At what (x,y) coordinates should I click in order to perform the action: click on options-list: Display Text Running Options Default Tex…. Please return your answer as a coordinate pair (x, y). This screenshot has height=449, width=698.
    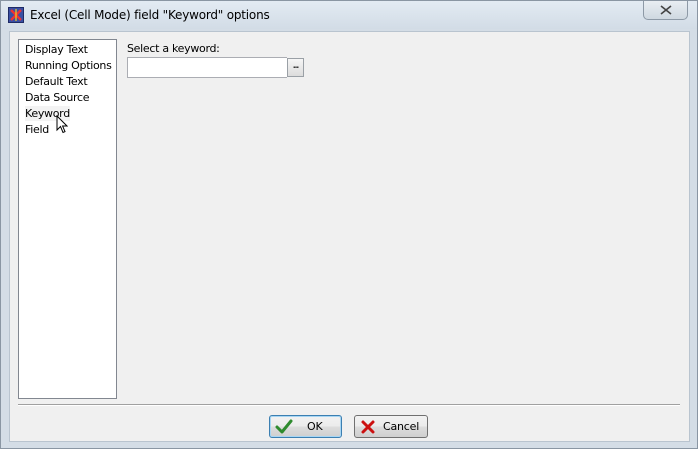
    Looking at the image, I should click on (67, 219).